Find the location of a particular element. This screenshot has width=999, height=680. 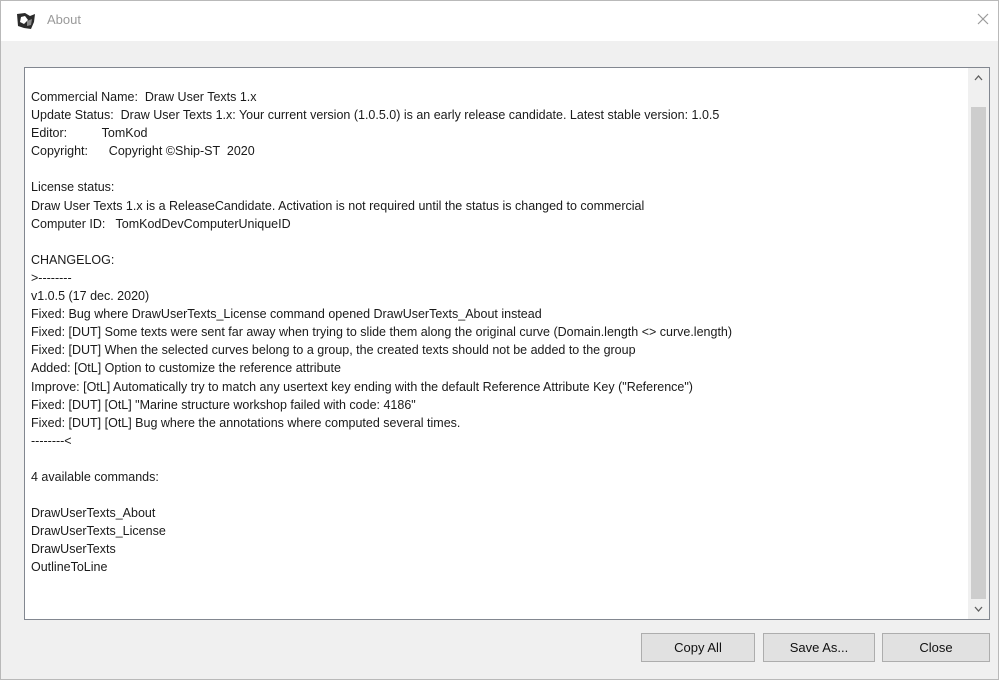

scroll-down-icon is located at coordinates (978, 609).